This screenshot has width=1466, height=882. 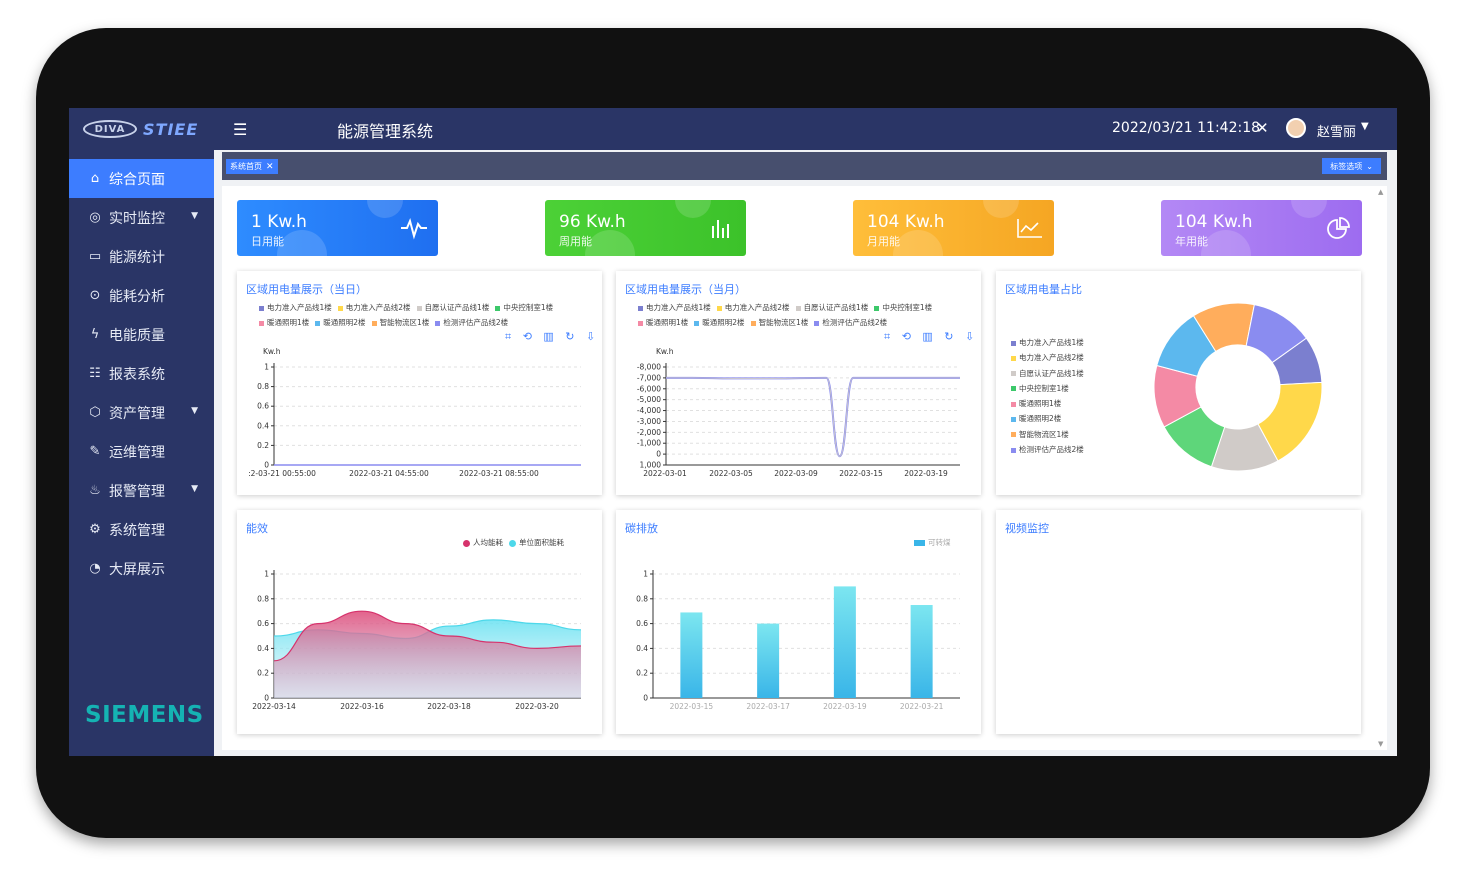 What do you see at coordinates (1027, 528) in the screenshot?
I see `video-title: 视频监控` at bounding box center [1027, 528].